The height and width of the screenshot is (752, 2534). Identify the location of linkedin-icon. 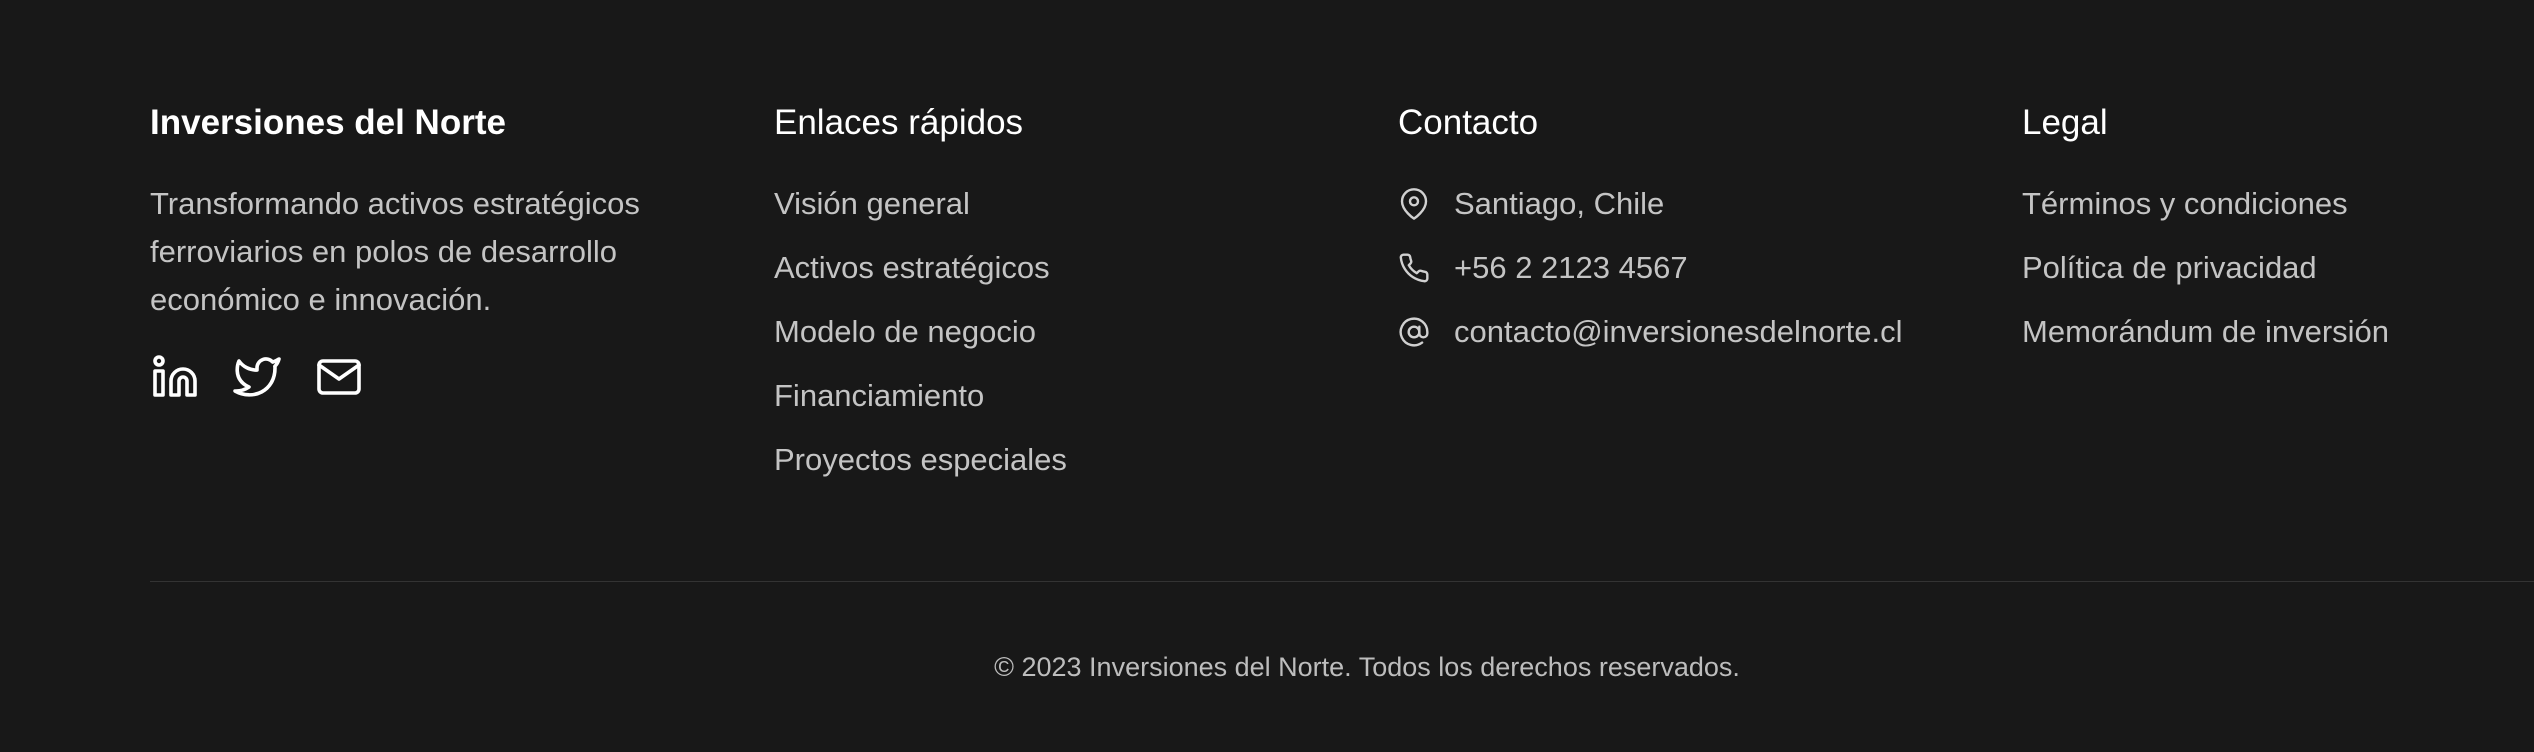
(175, 376).